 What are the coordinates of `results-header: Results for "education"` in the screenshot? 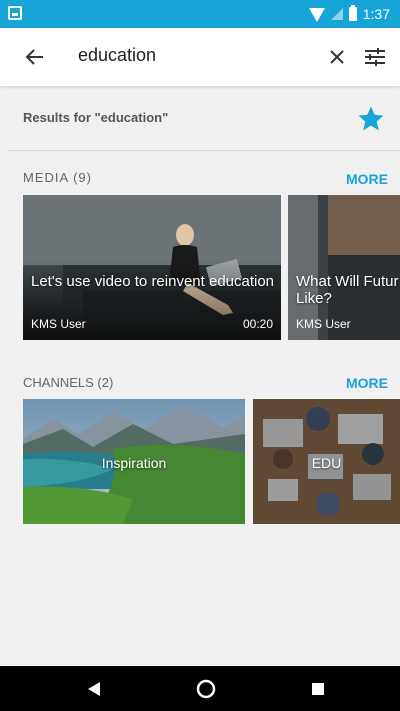 It's located at (204, 118).